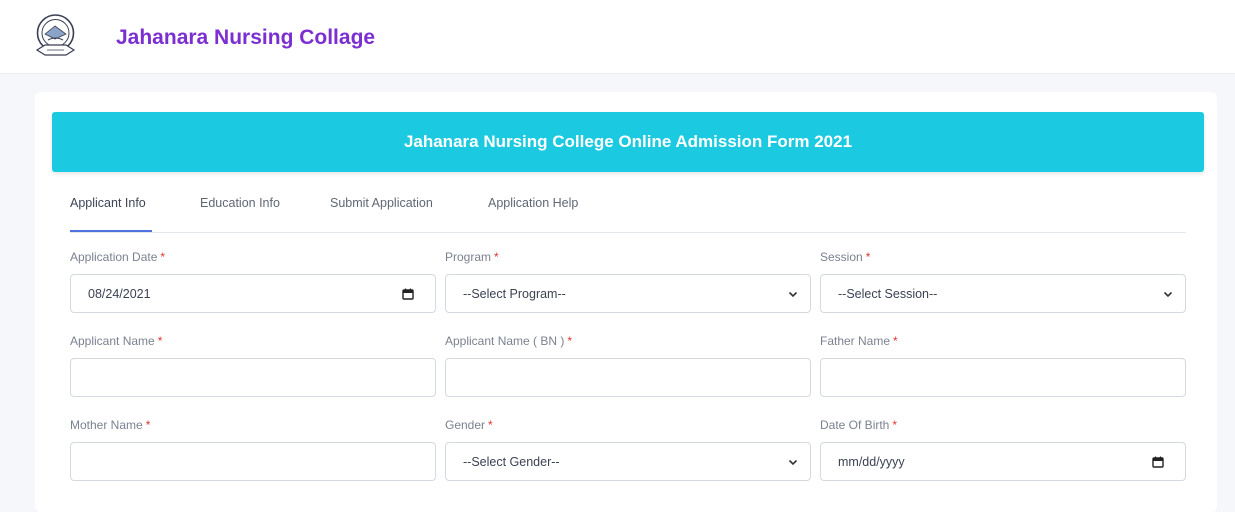 Image resolution: width=1235 pixels, height=512 pixels. I want to click on session-select: --Select Session--, so click(1003, 293).